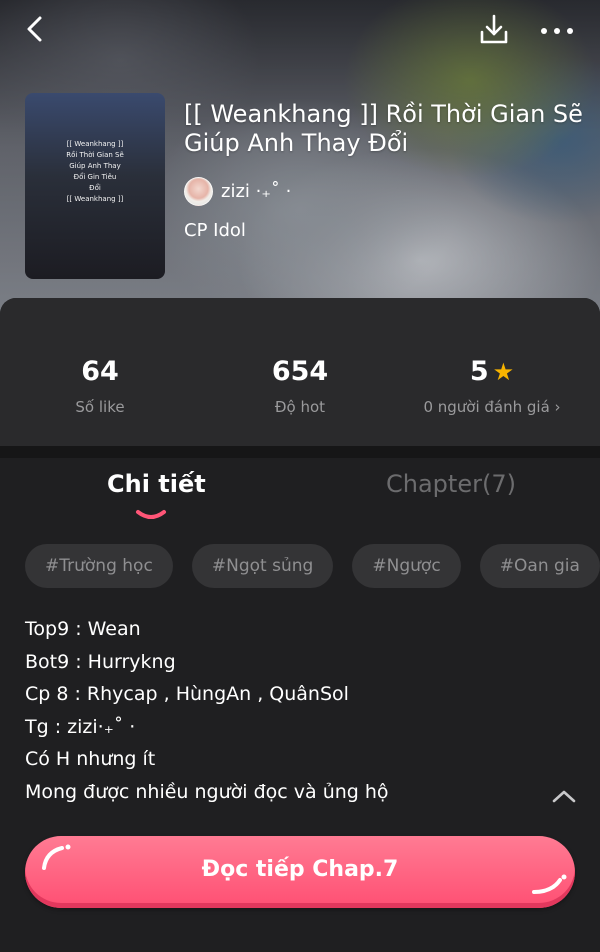 The width and height of the screenshot is (600, 952). Describe the element at coordinates (215, 230) in the screenshot. I see `story-category: CP Idol` at that location.